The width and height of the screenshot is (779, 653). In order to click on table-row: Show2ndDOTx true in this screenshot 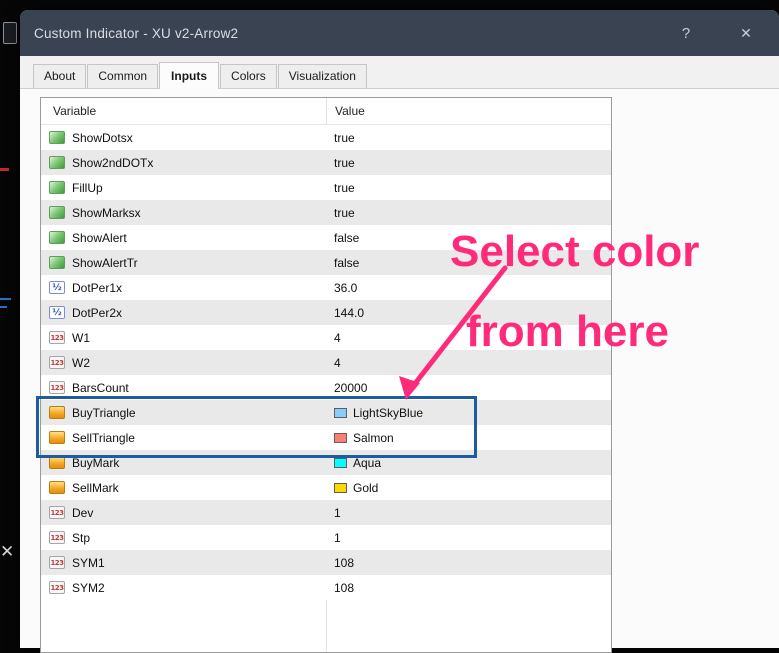, I will do `click(326, 162)`.